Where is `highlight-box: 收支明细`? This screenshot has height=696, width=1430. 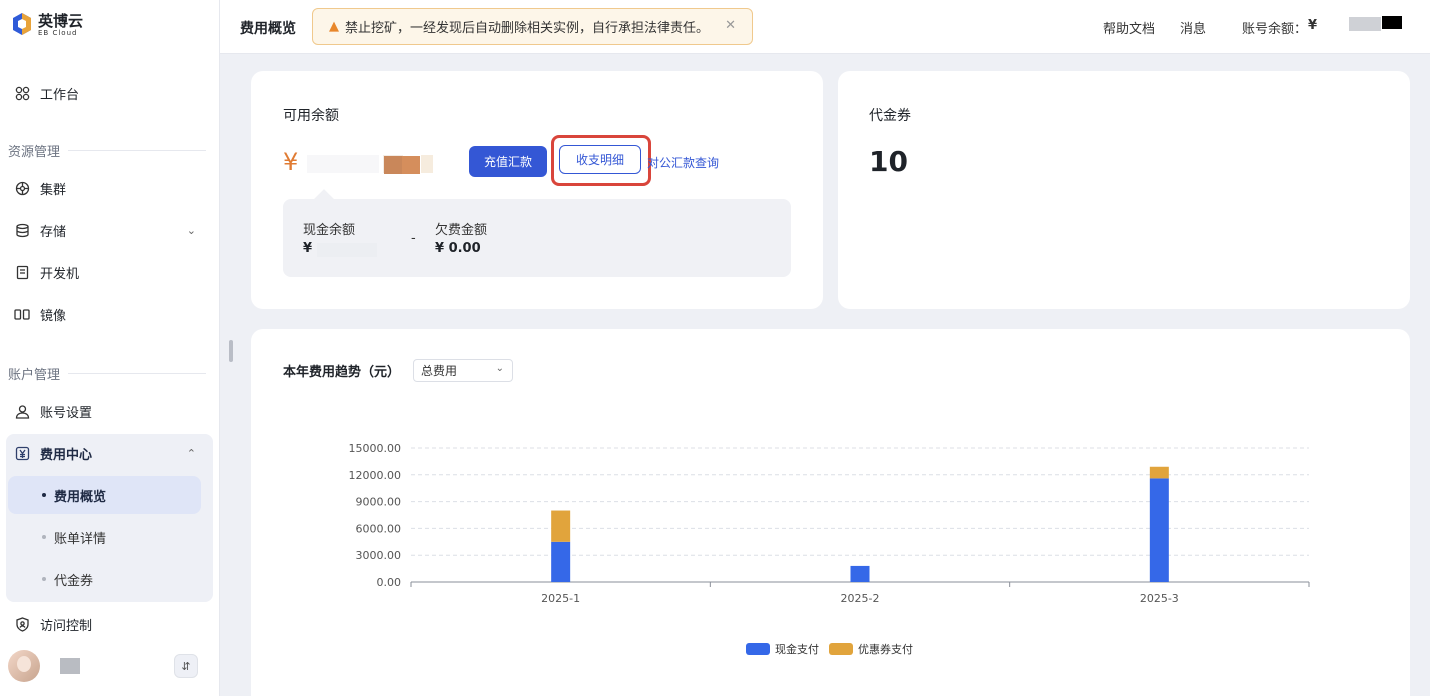
highlight-box: 收支明细 is located at coordinates (601, 160).